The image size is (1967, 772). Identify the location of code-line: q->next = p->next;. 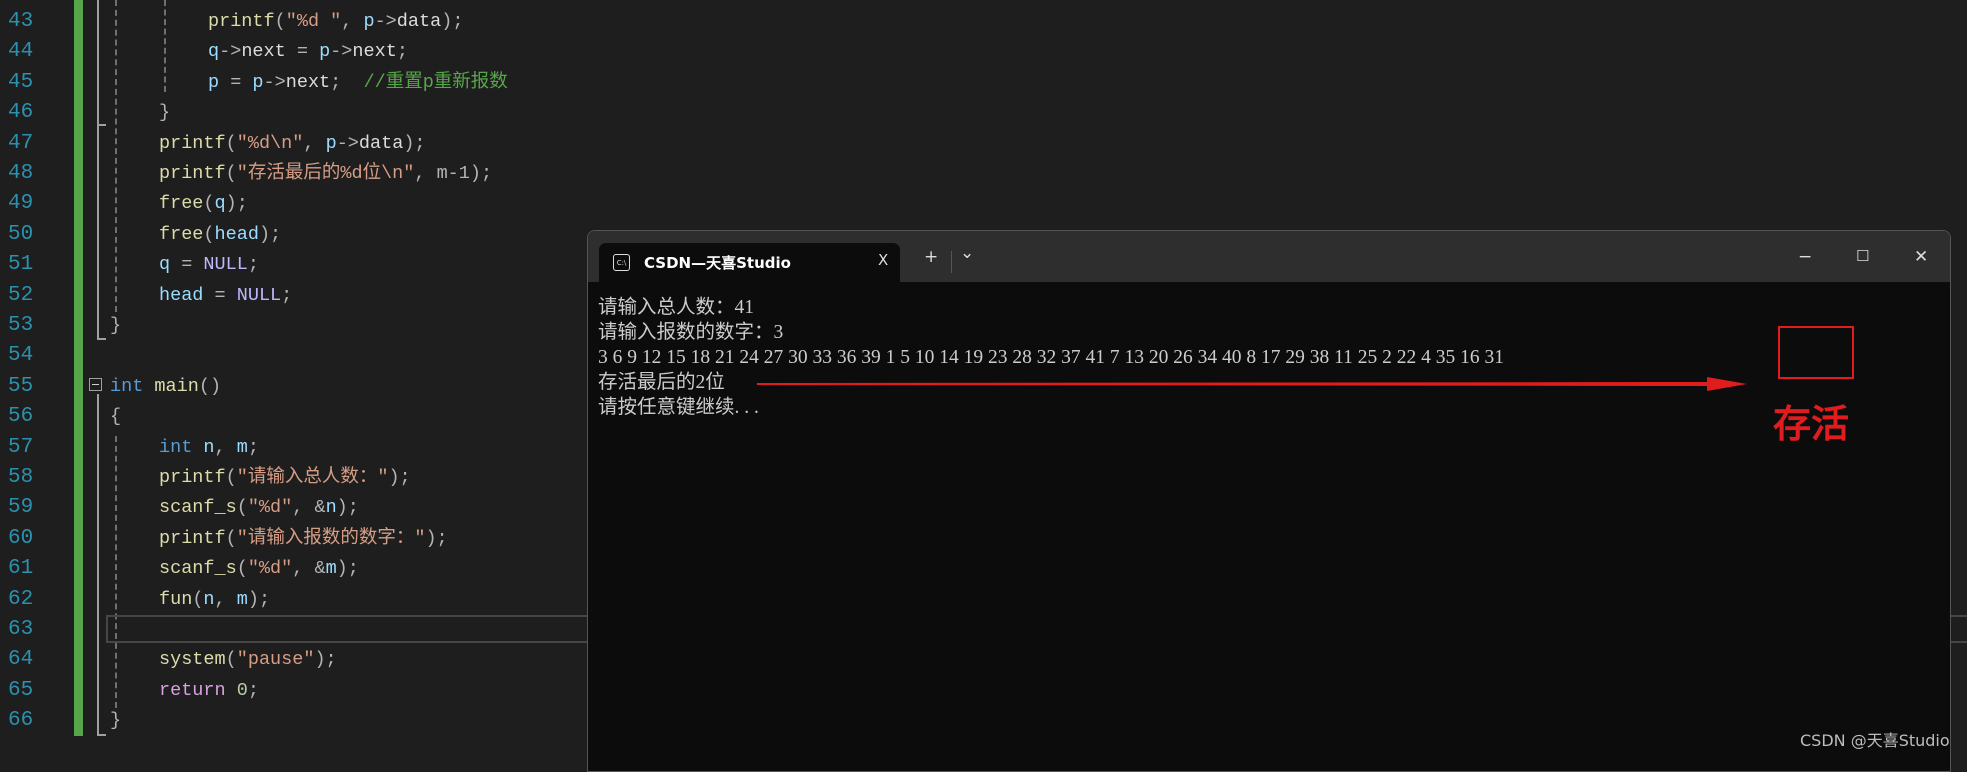
(308, 52).